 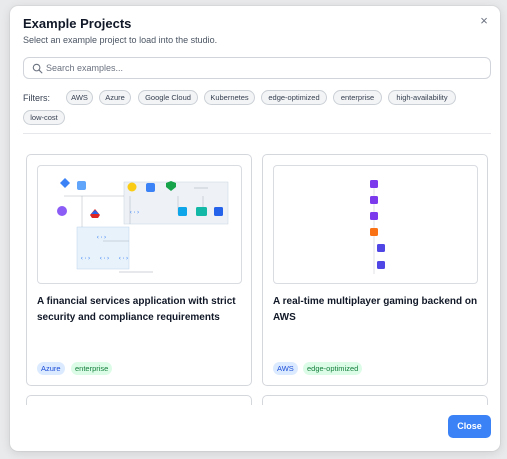 I want to click on filter-chip-aws: AWS, so click(x=79, y=97).